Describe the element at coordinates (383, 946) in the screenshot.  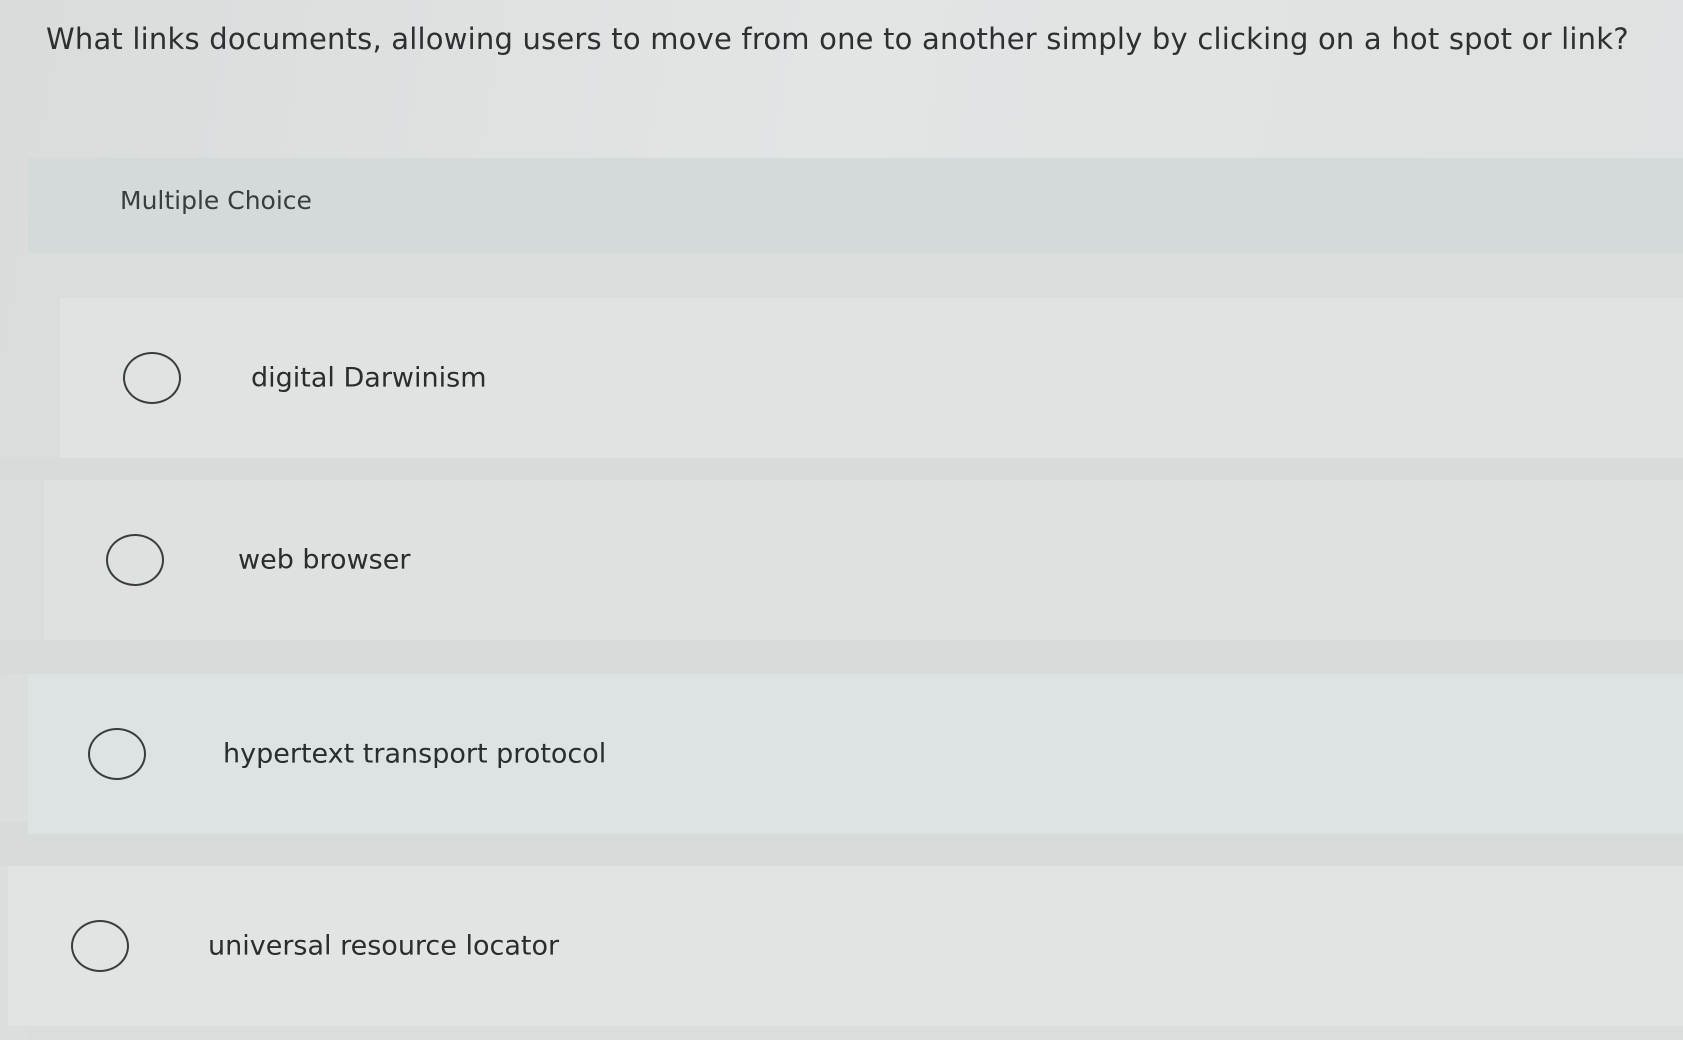
I see `answer-option-label: universal resource locator` at that location.